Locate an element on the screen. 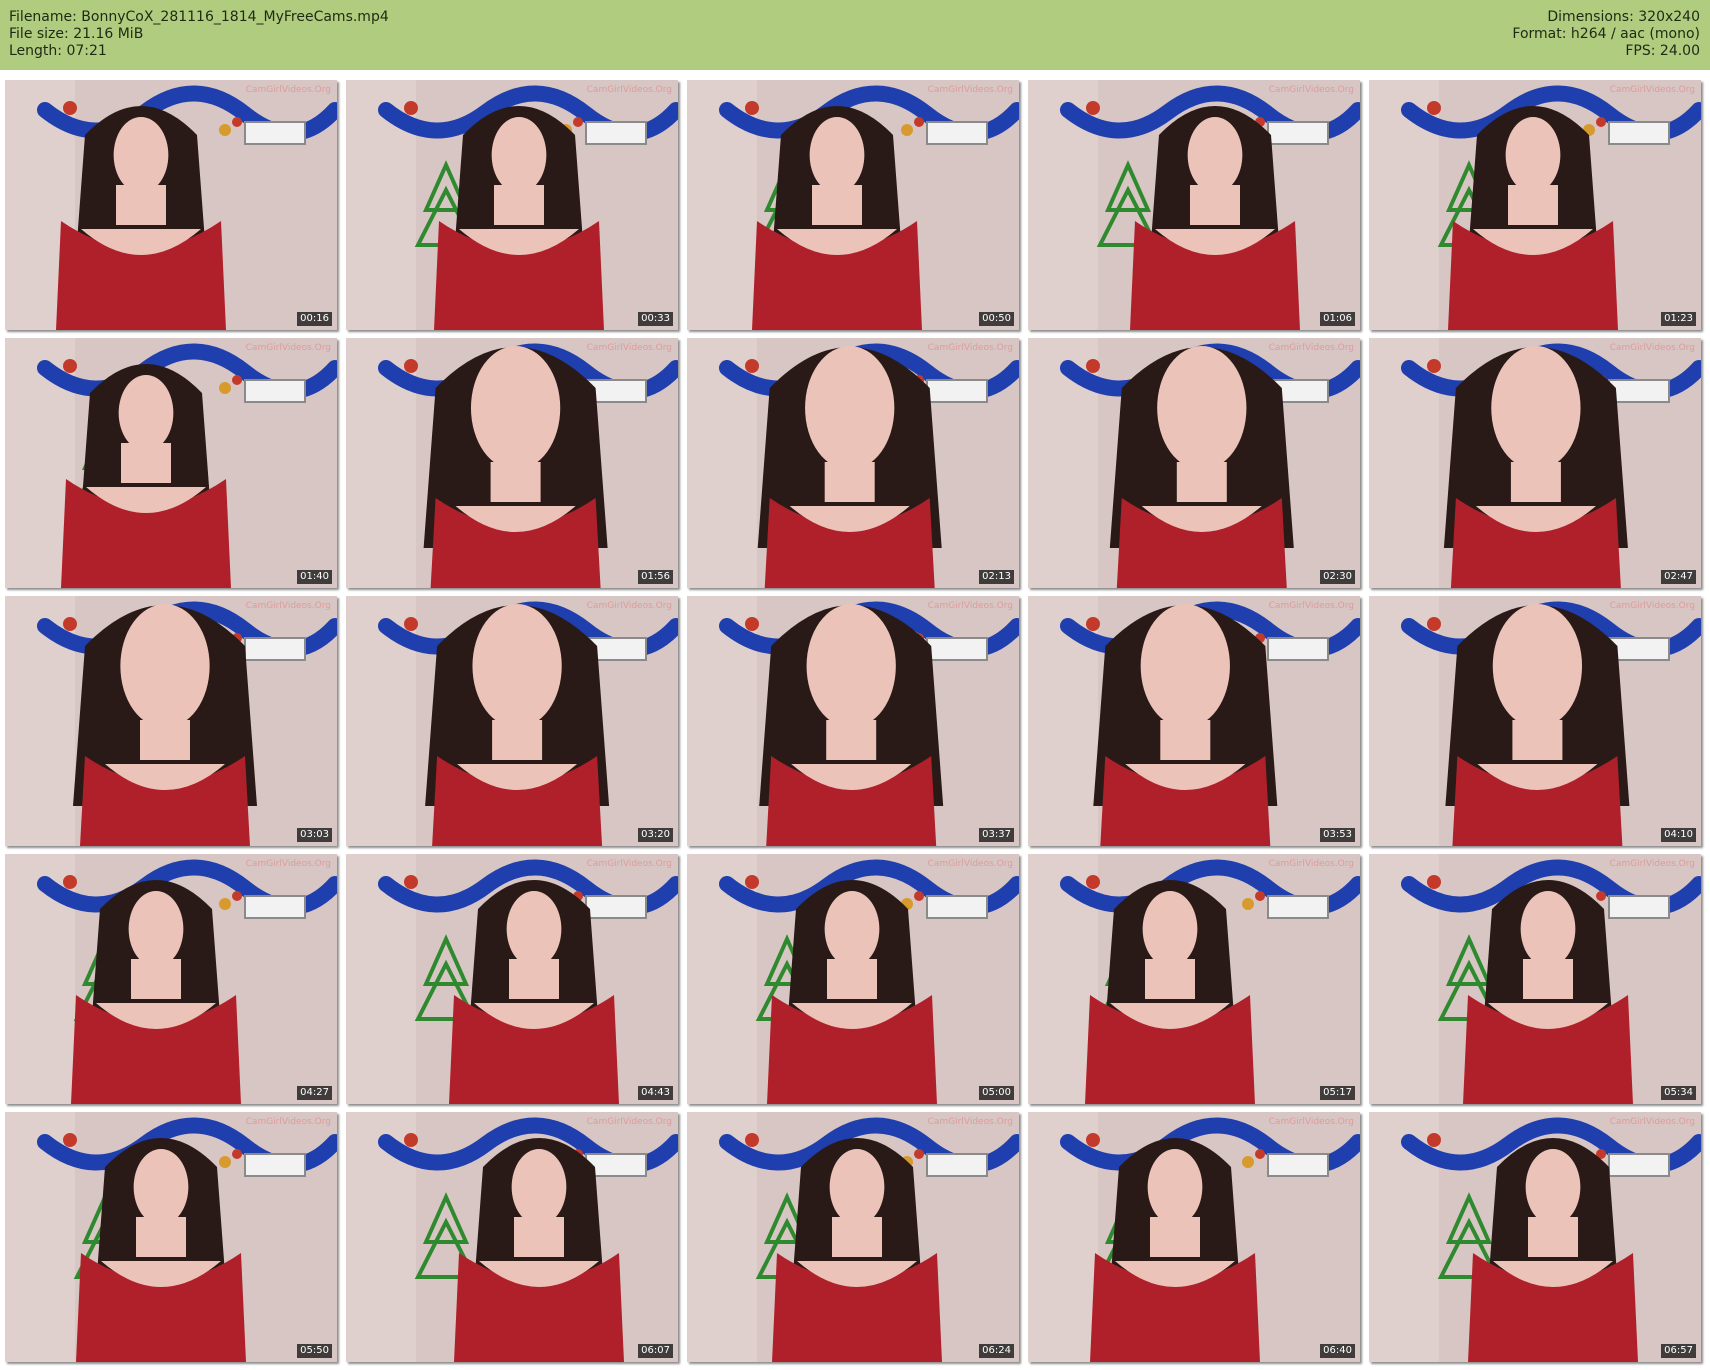 Image resolution: width=1710 pixels, height=1370 pixels. frame-timestamp: 04:27 is located at coordinates (314, 1093).